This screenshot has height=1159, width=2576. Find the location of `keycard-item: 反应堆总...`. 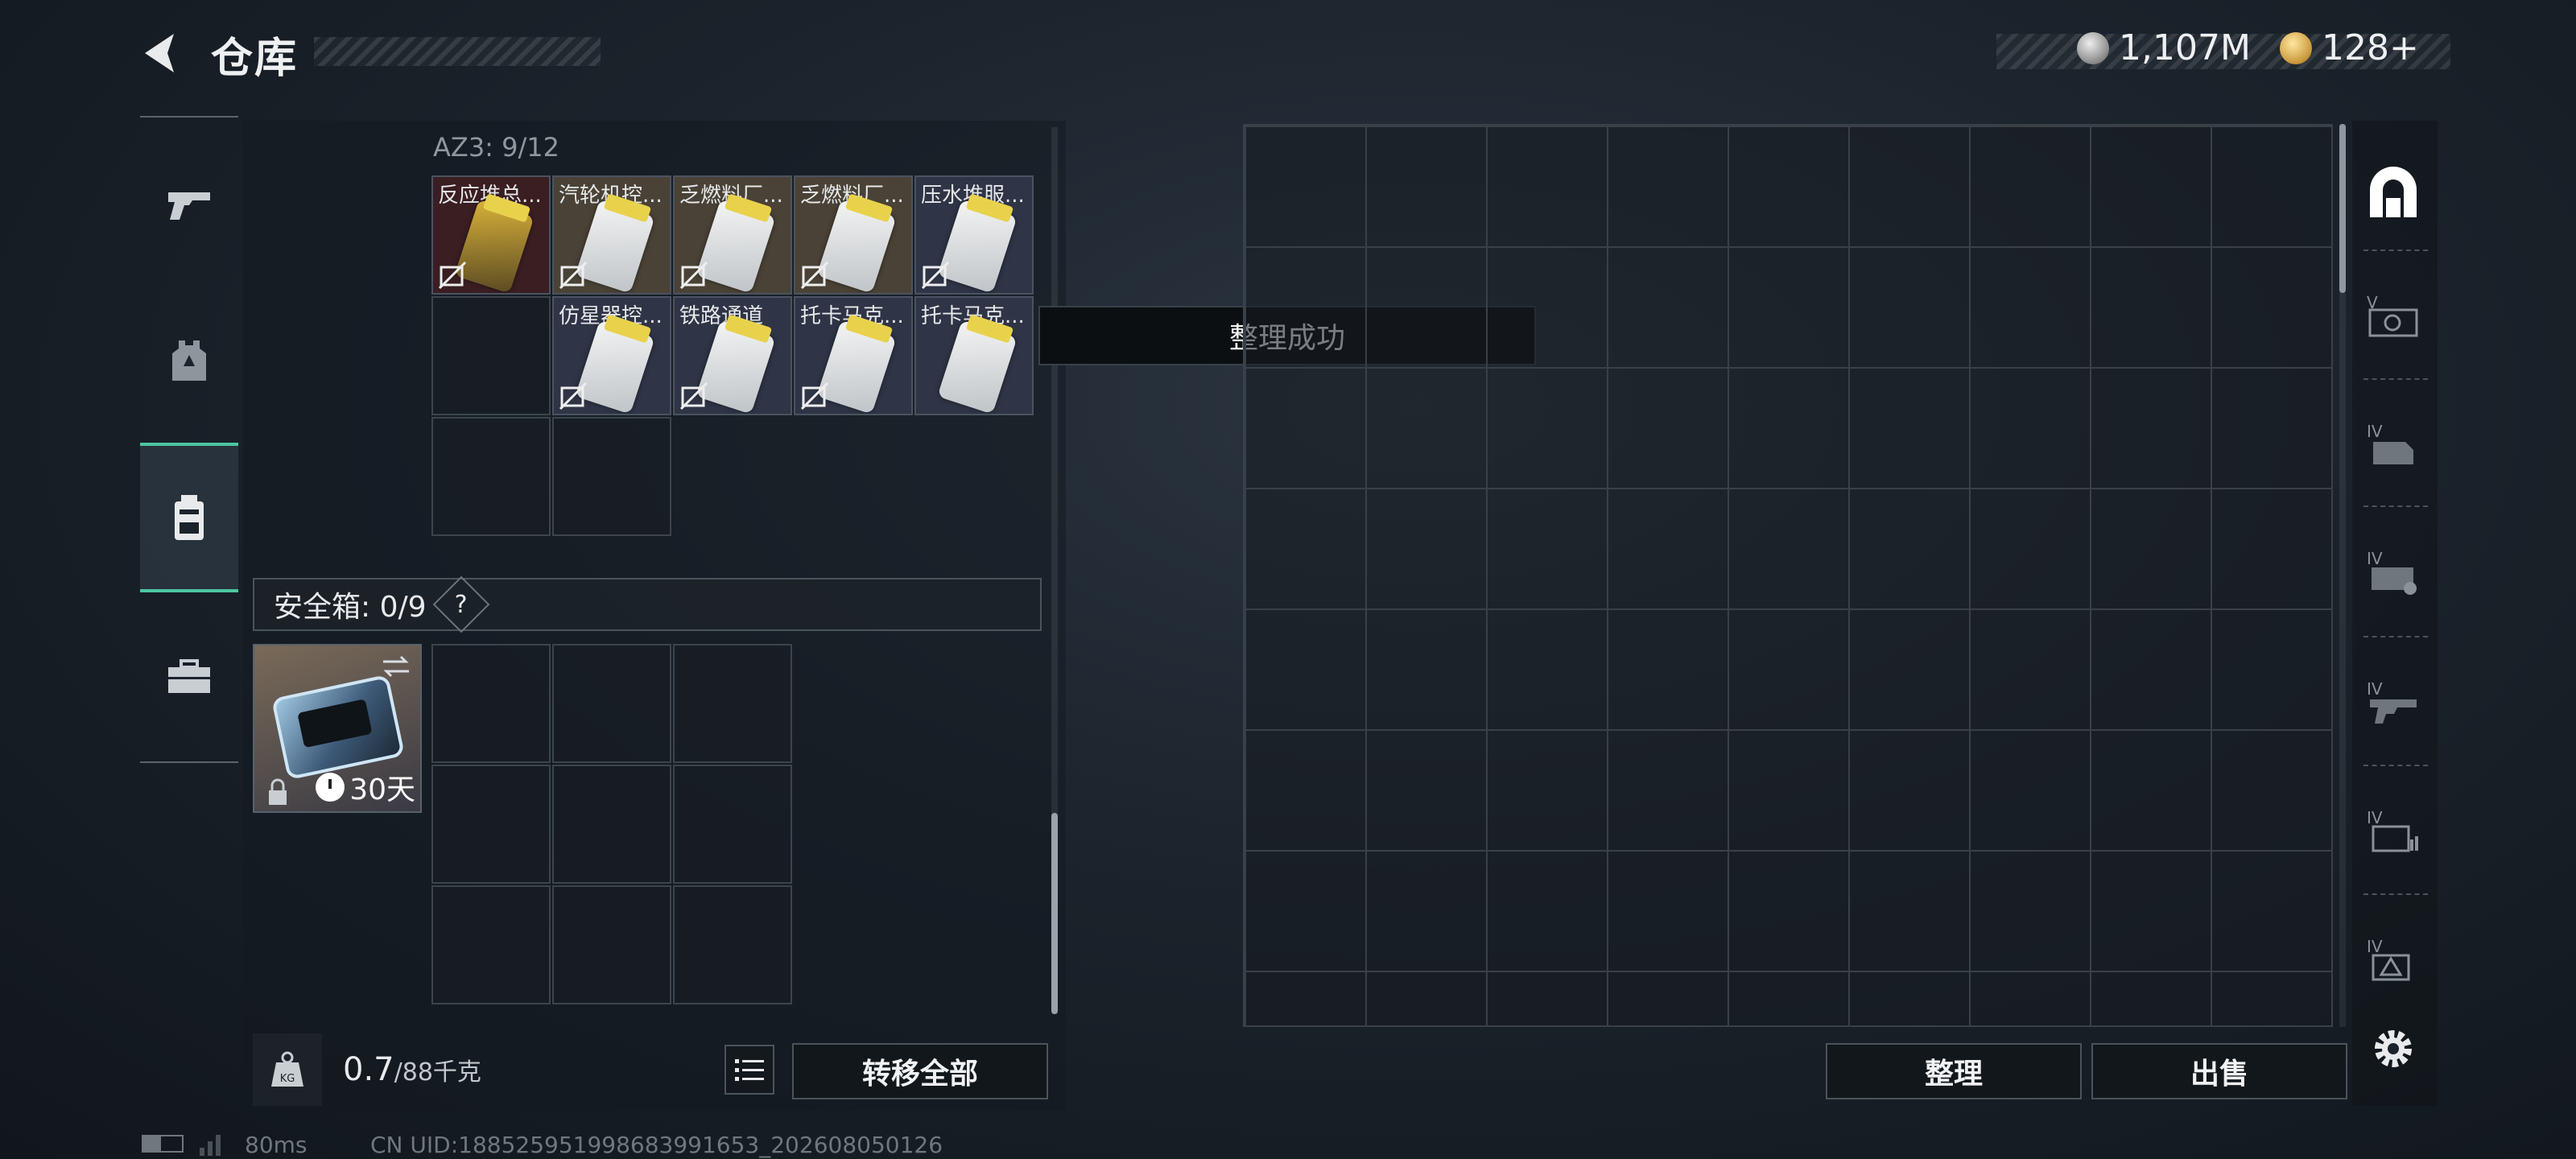

keycard-item: 反应堆总... is located at coordinates (491, 235).